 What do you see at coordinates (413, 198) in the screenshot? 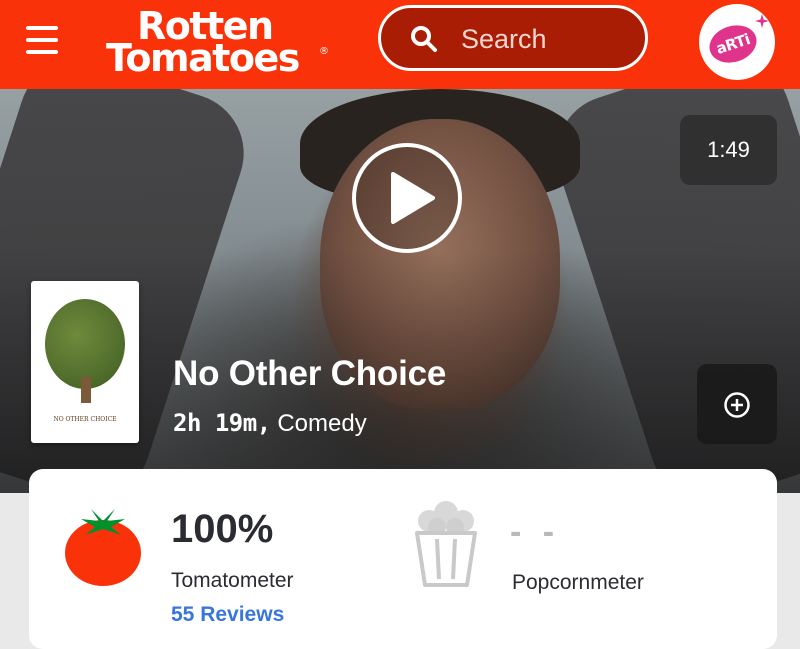
I see `play-icon` at bounding box center [413, 198].